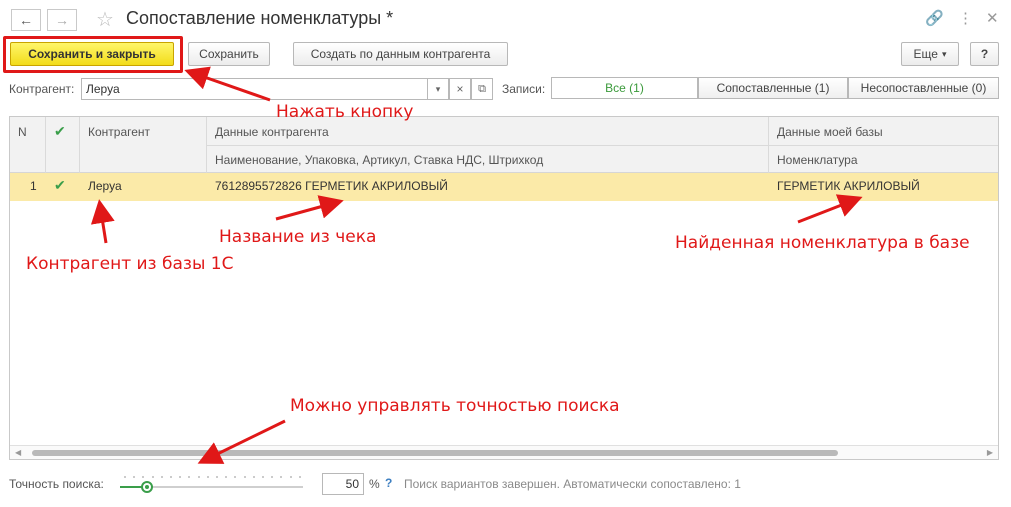  Describe the element at coordinates (227, 84) in the screenshot. I see `arrow-press-button` at that location.